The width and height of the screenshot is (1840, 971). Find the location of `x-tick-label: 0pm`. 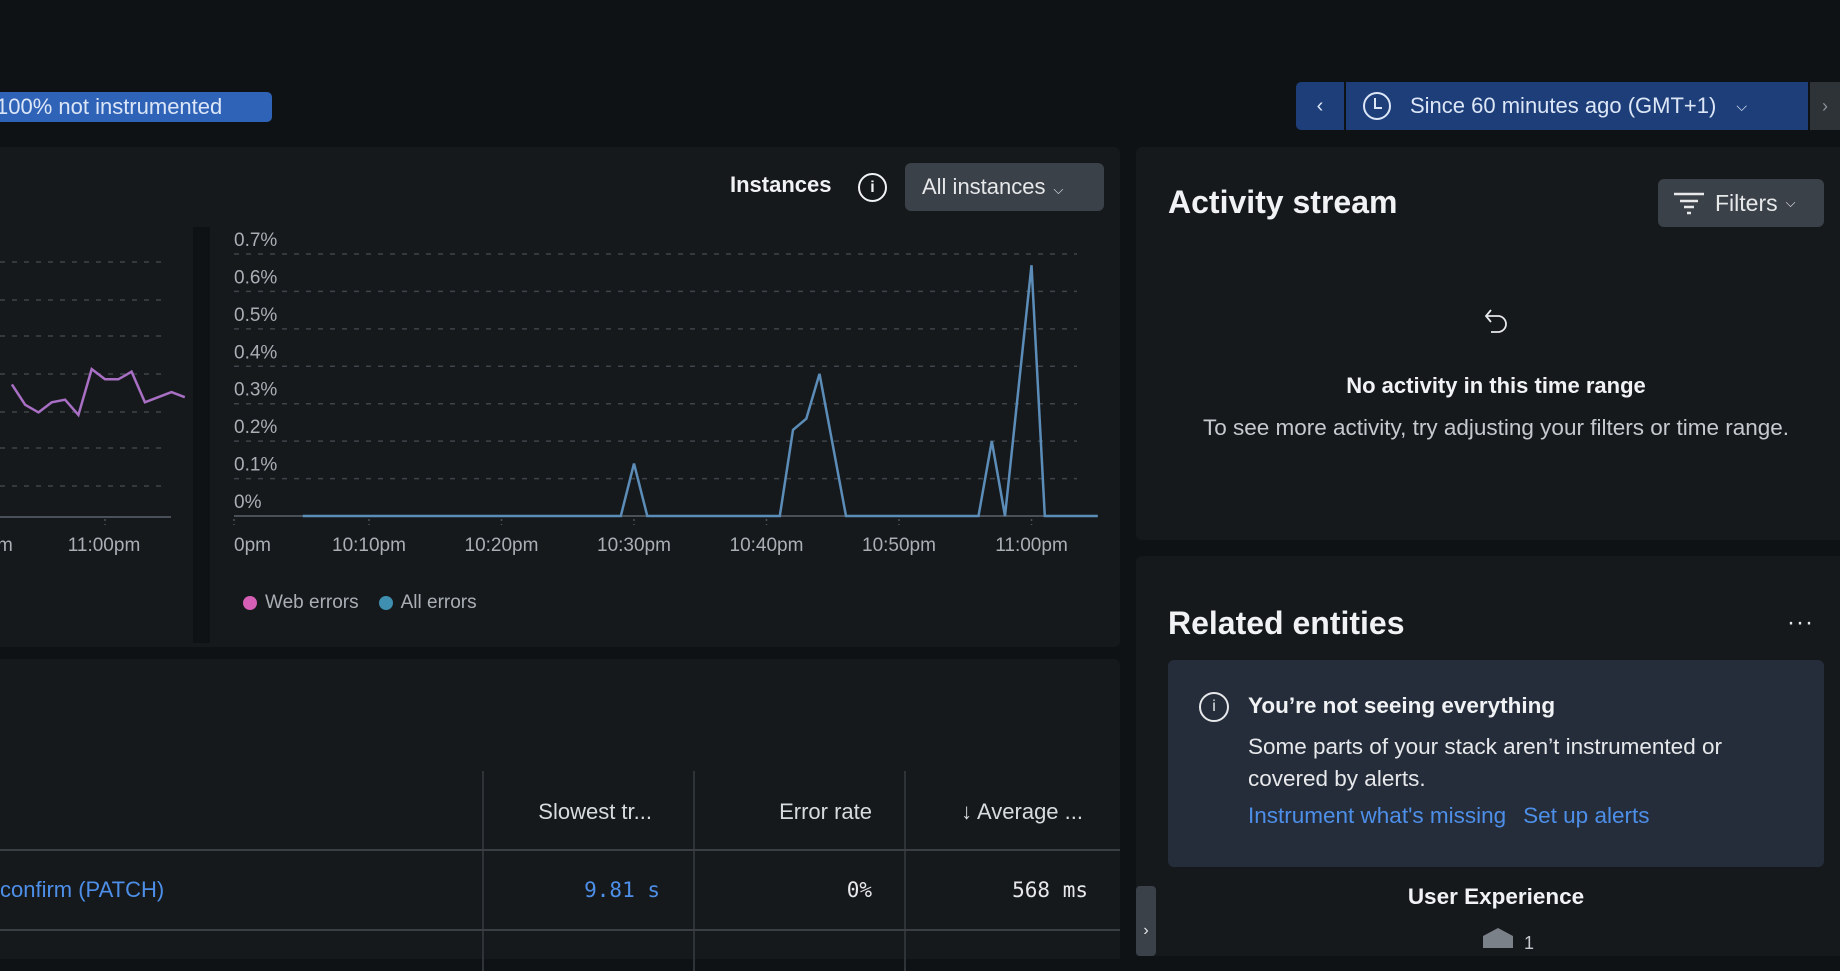

x-tick-label: 0pm is located at coordinates (252, 545).